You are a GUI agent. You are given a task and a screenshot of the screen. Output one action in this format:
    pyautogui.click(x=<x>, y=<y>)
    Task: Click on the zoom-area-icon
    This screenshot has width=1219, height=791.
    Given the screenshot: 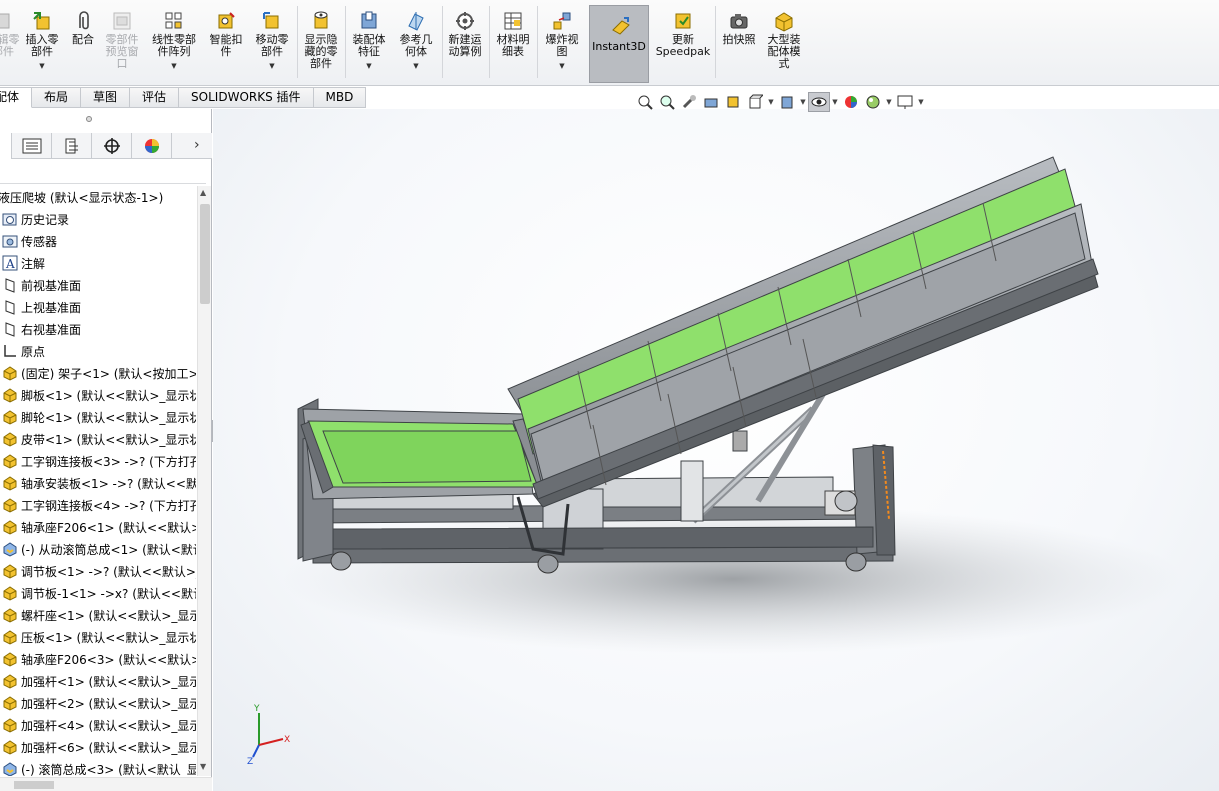 What is the action you would take?
    pyautogui.click(x=667, y=102)
    